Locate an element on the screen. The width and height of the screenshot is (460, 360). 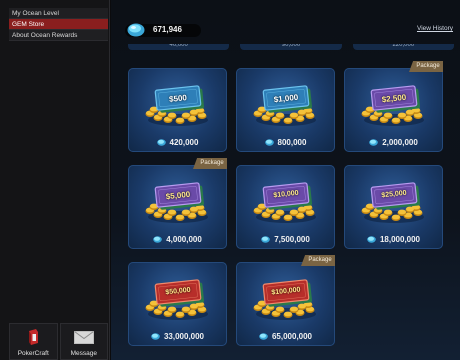
pokercraft-icon is located at coordinates (33, 337).